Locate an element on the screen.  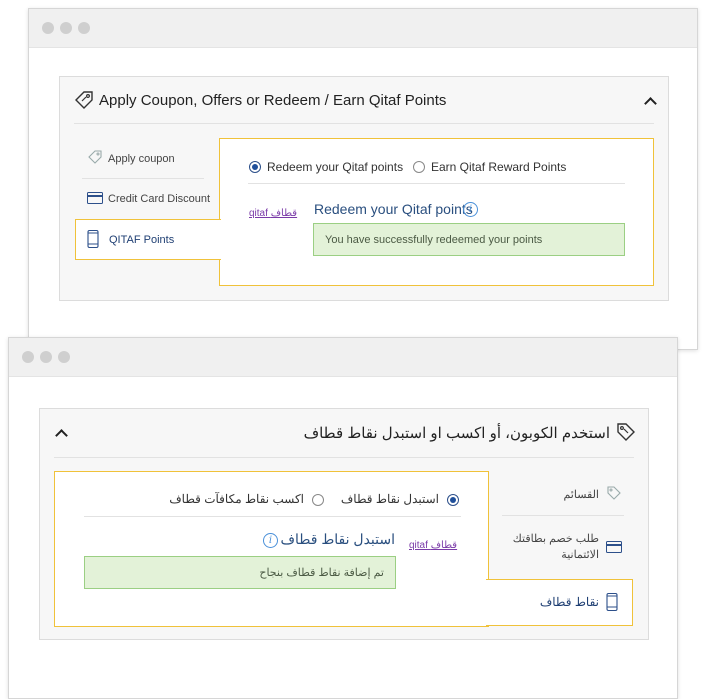
sidebar-item-coupons: القسائم is located at coordinates (561, 494).